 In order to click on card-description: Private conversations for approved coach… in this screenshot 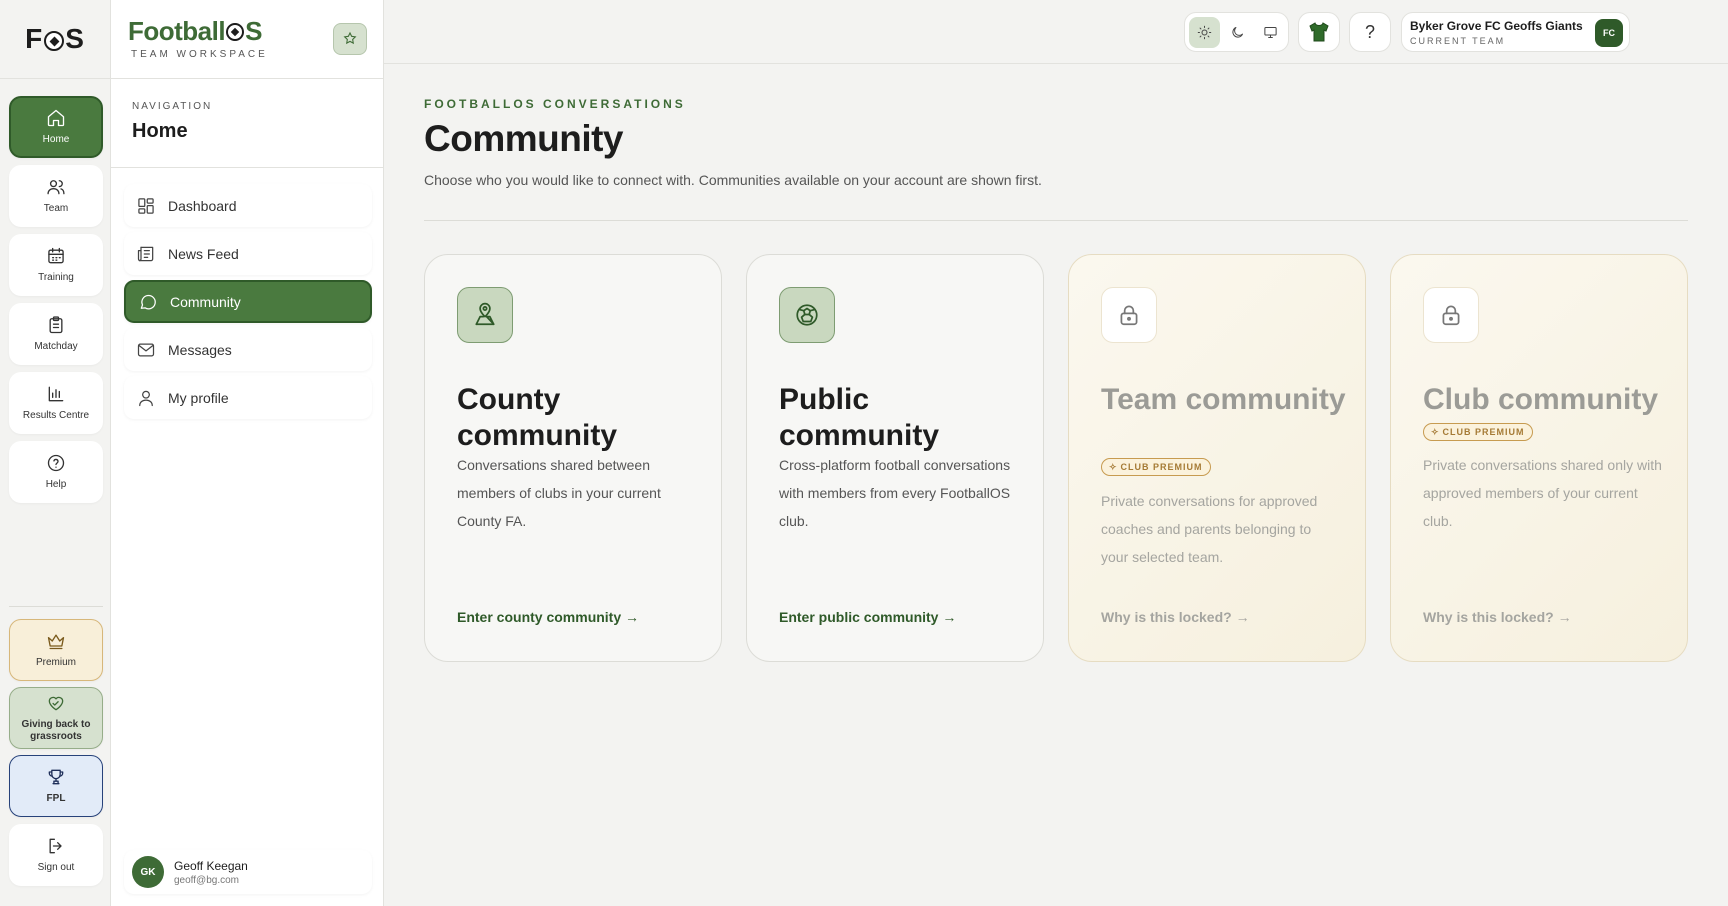, I will do `click(1209, 529)`.